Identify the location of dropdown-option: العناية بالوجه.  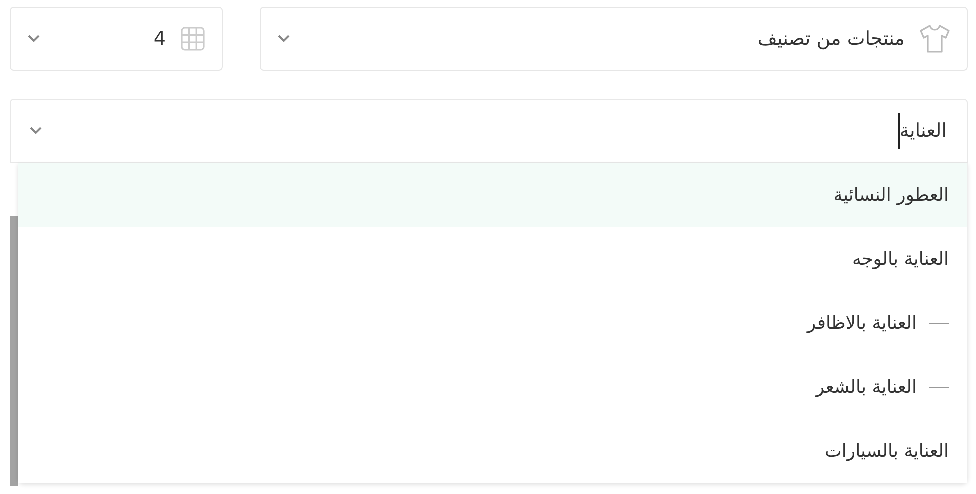
(492, 259).